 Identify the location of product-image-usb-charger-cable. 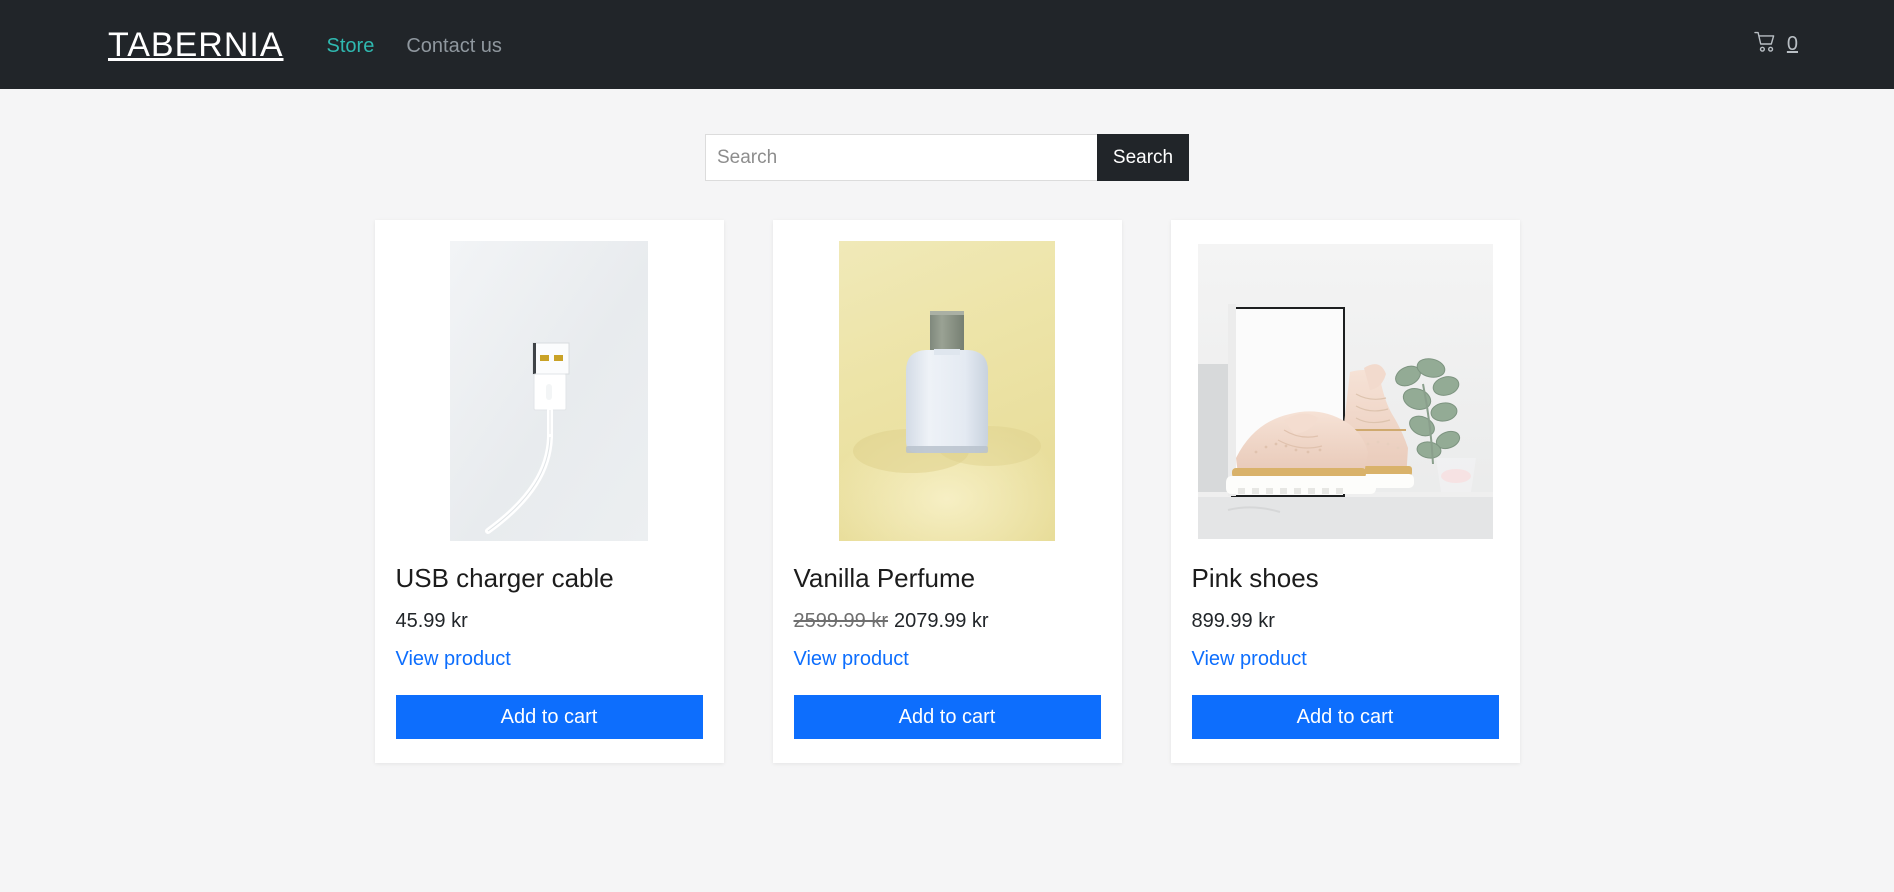
(549, 391).